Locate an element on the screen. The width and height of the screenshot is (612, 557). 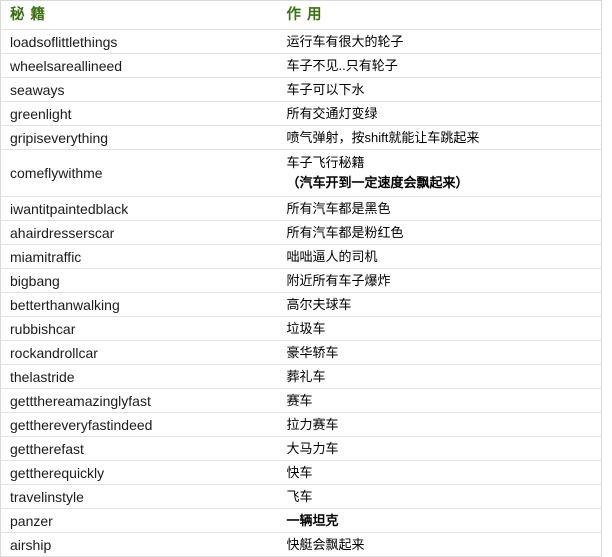
cheat-code-cell: rubbishcar is located at coordinates (139, 328).